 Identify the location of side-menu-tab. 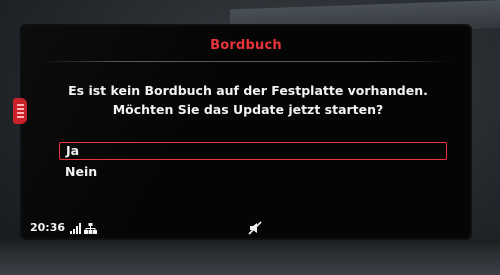
(20, 111).